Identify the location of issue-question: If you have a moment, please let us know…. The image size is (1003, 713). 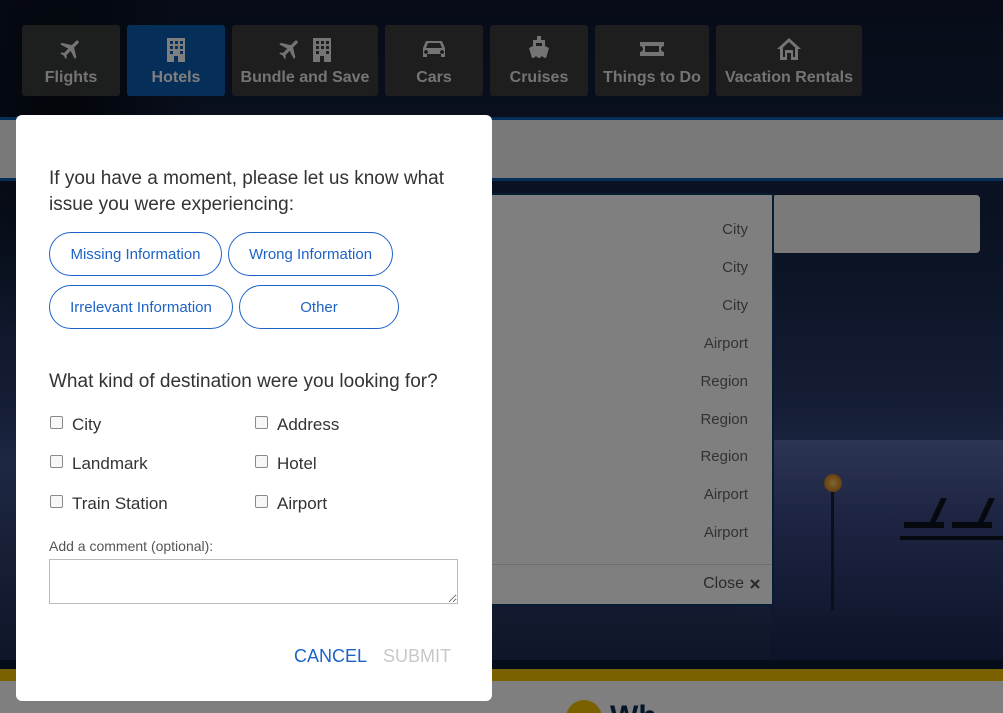
(246, 191).